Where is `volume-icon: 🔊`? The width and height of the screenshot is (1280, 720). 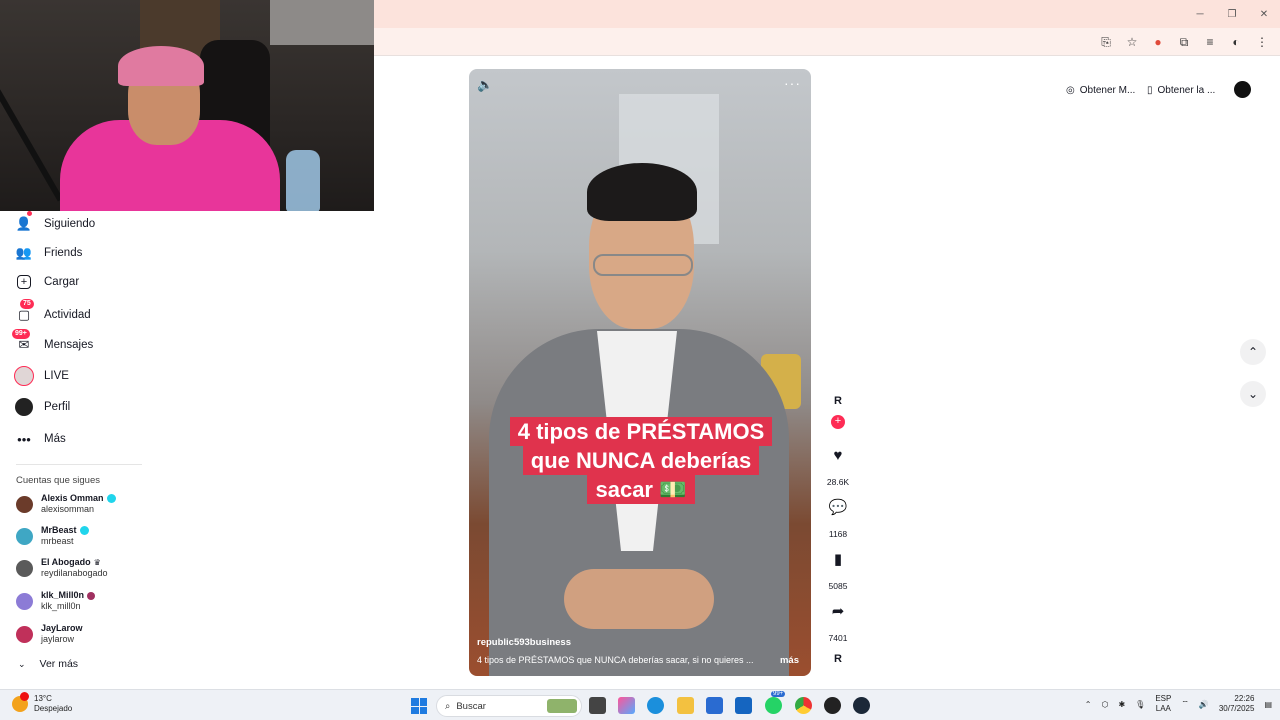
volume-icon: 🔊 is located at coordinates (1204, 704).